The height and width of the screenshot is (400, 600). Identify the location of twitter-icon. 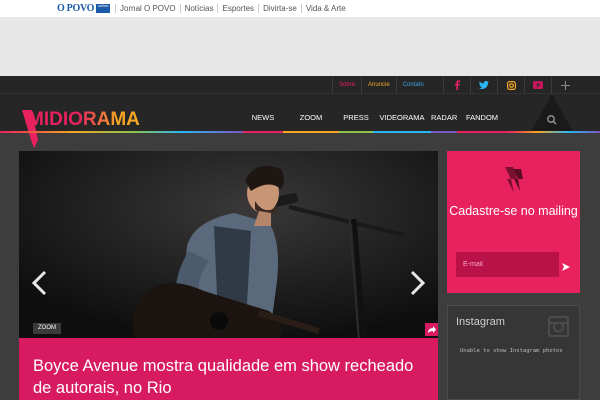
(483, 85).